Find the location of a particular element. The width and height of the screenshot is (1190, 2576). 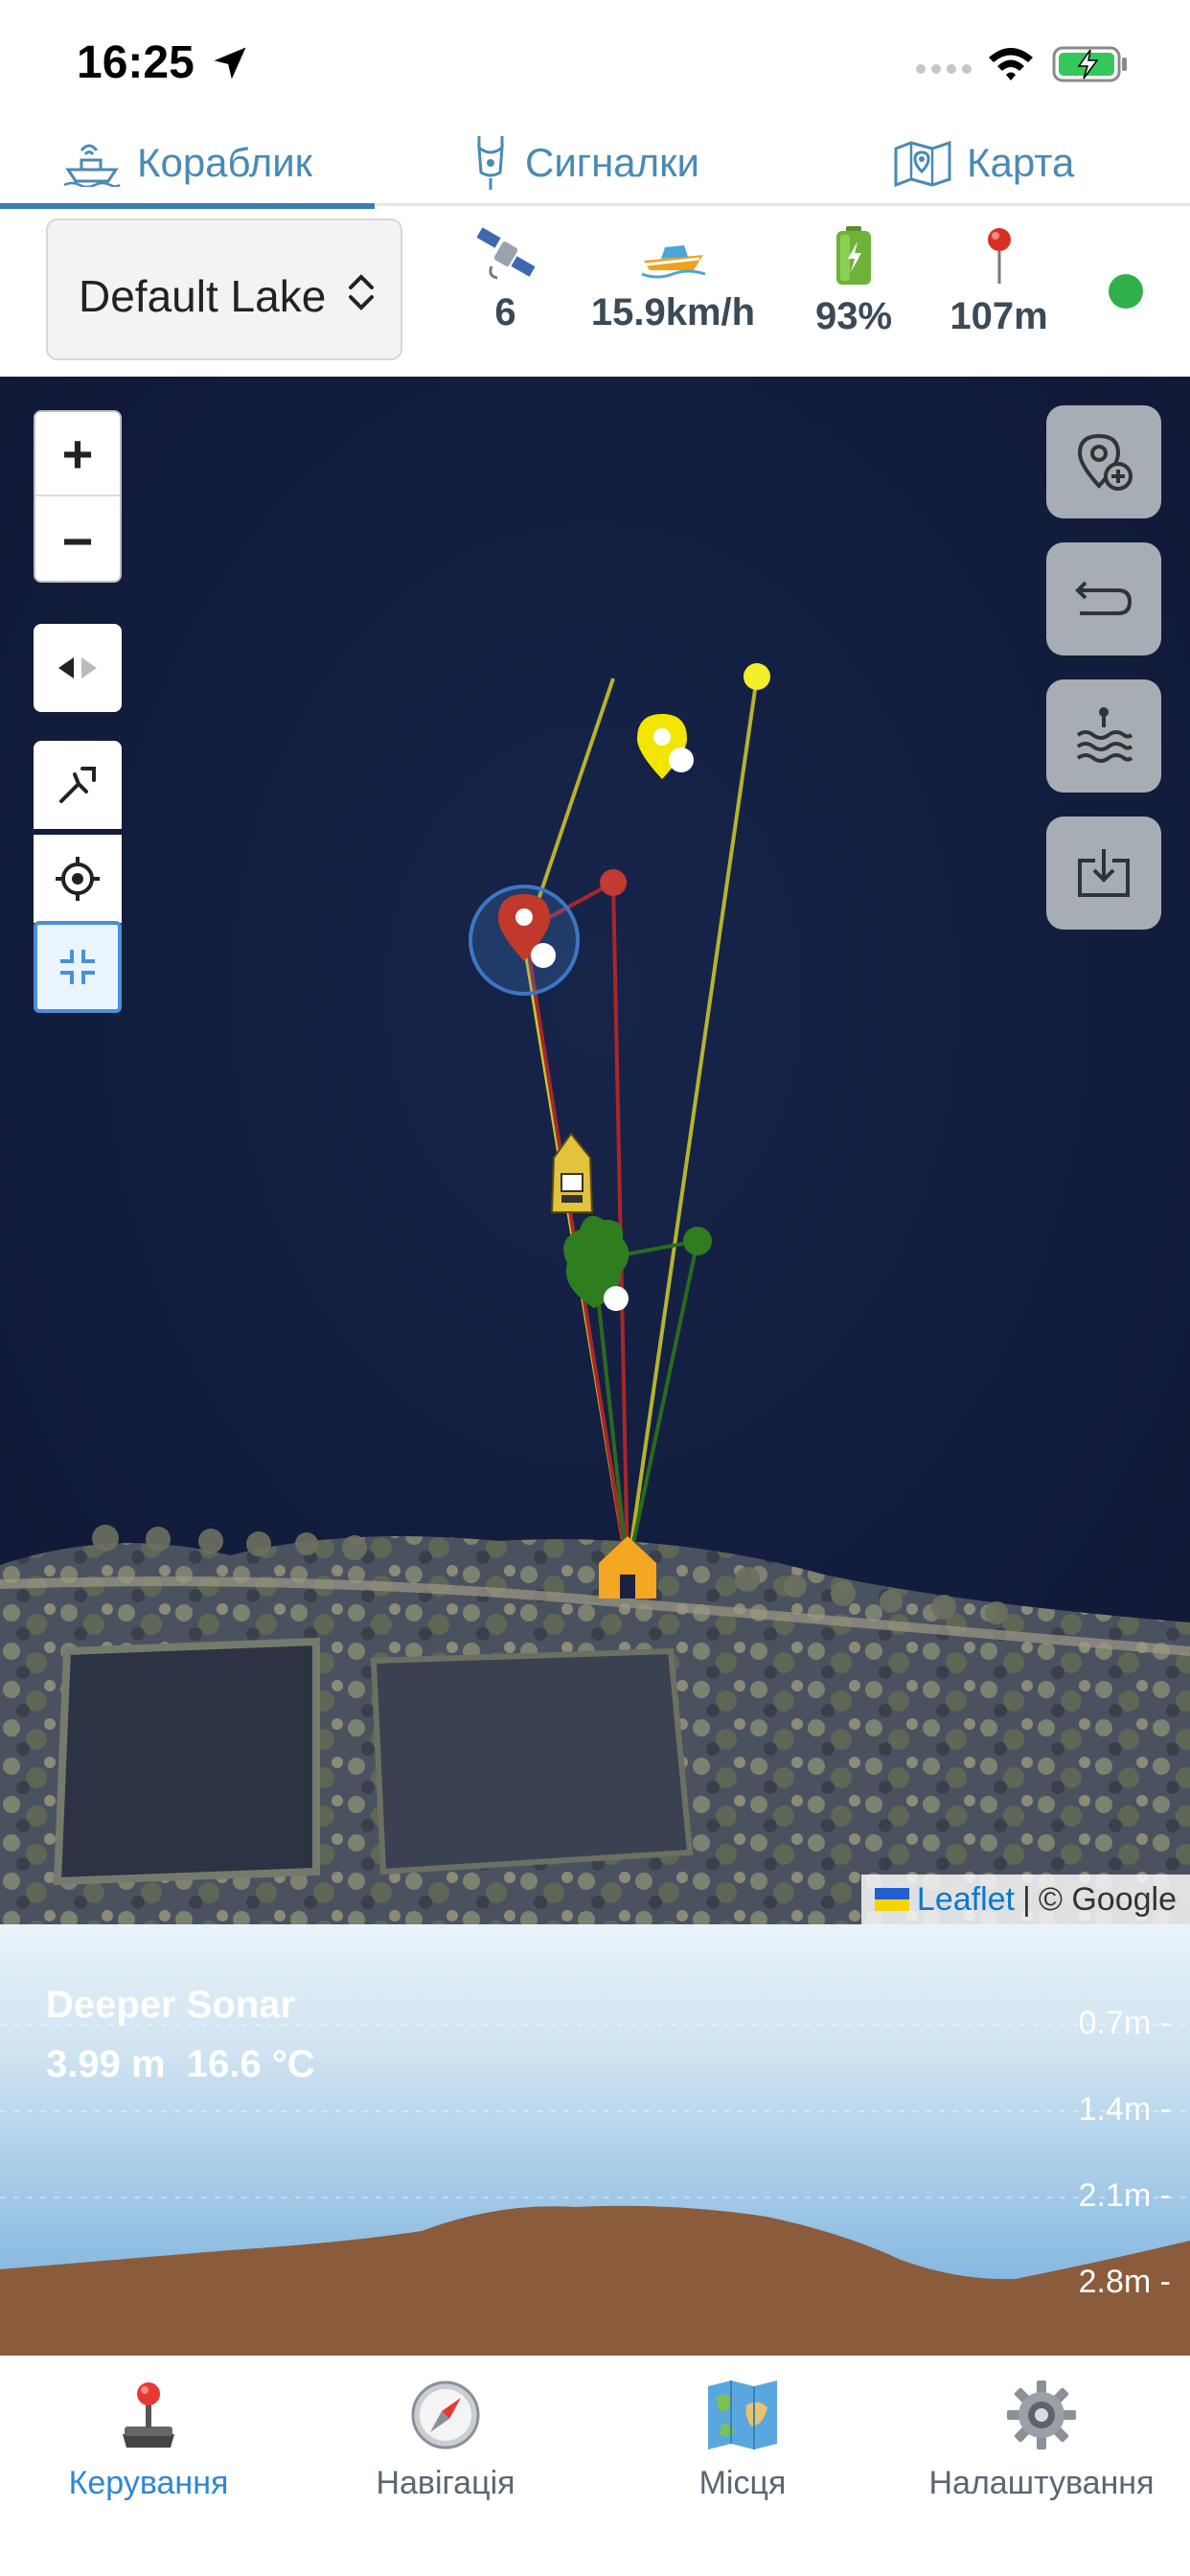

satellite-icon is located at coordinates (506, 253).